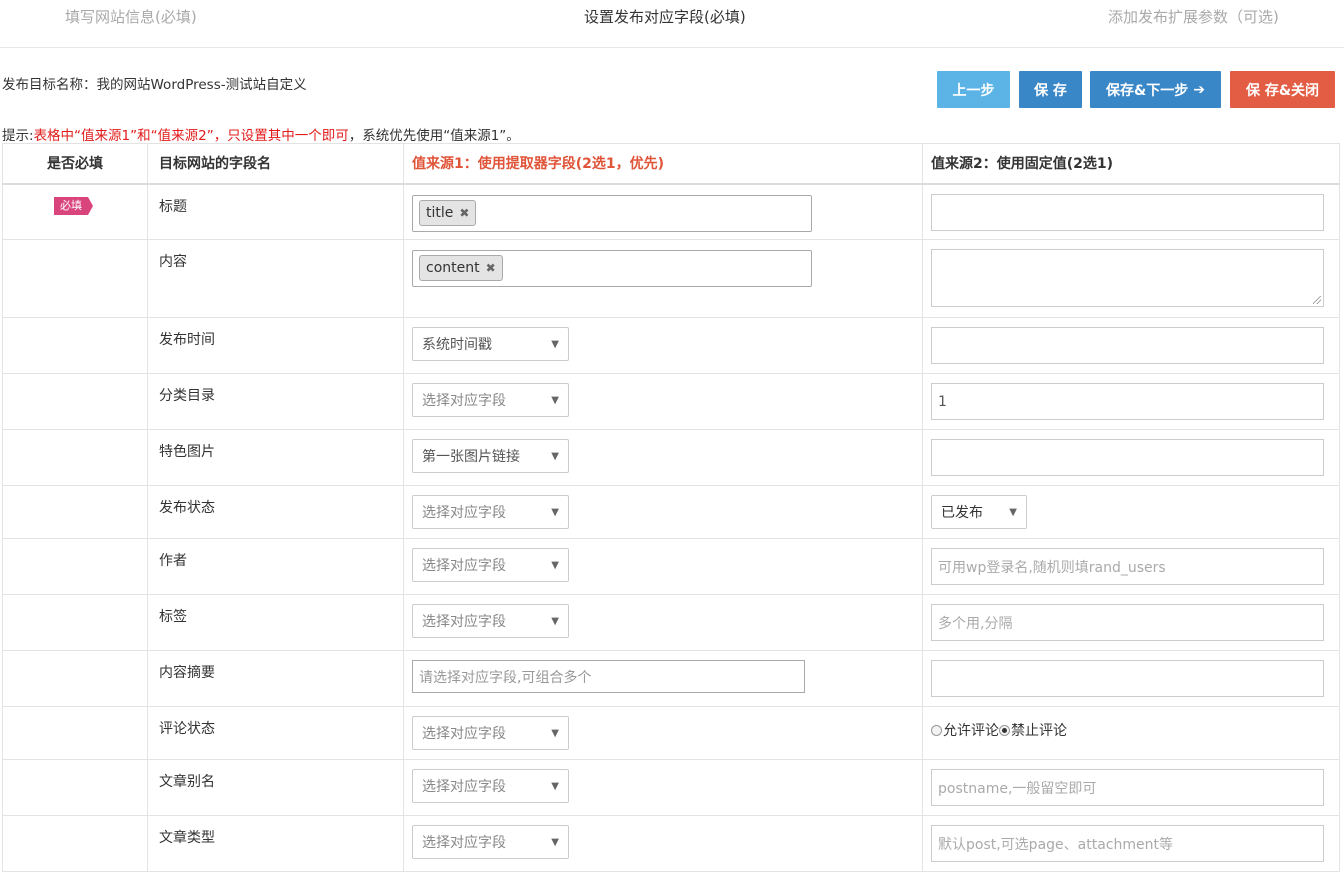  I want to click on disable-comments-label: 禁止评论, so click(1039, 730).